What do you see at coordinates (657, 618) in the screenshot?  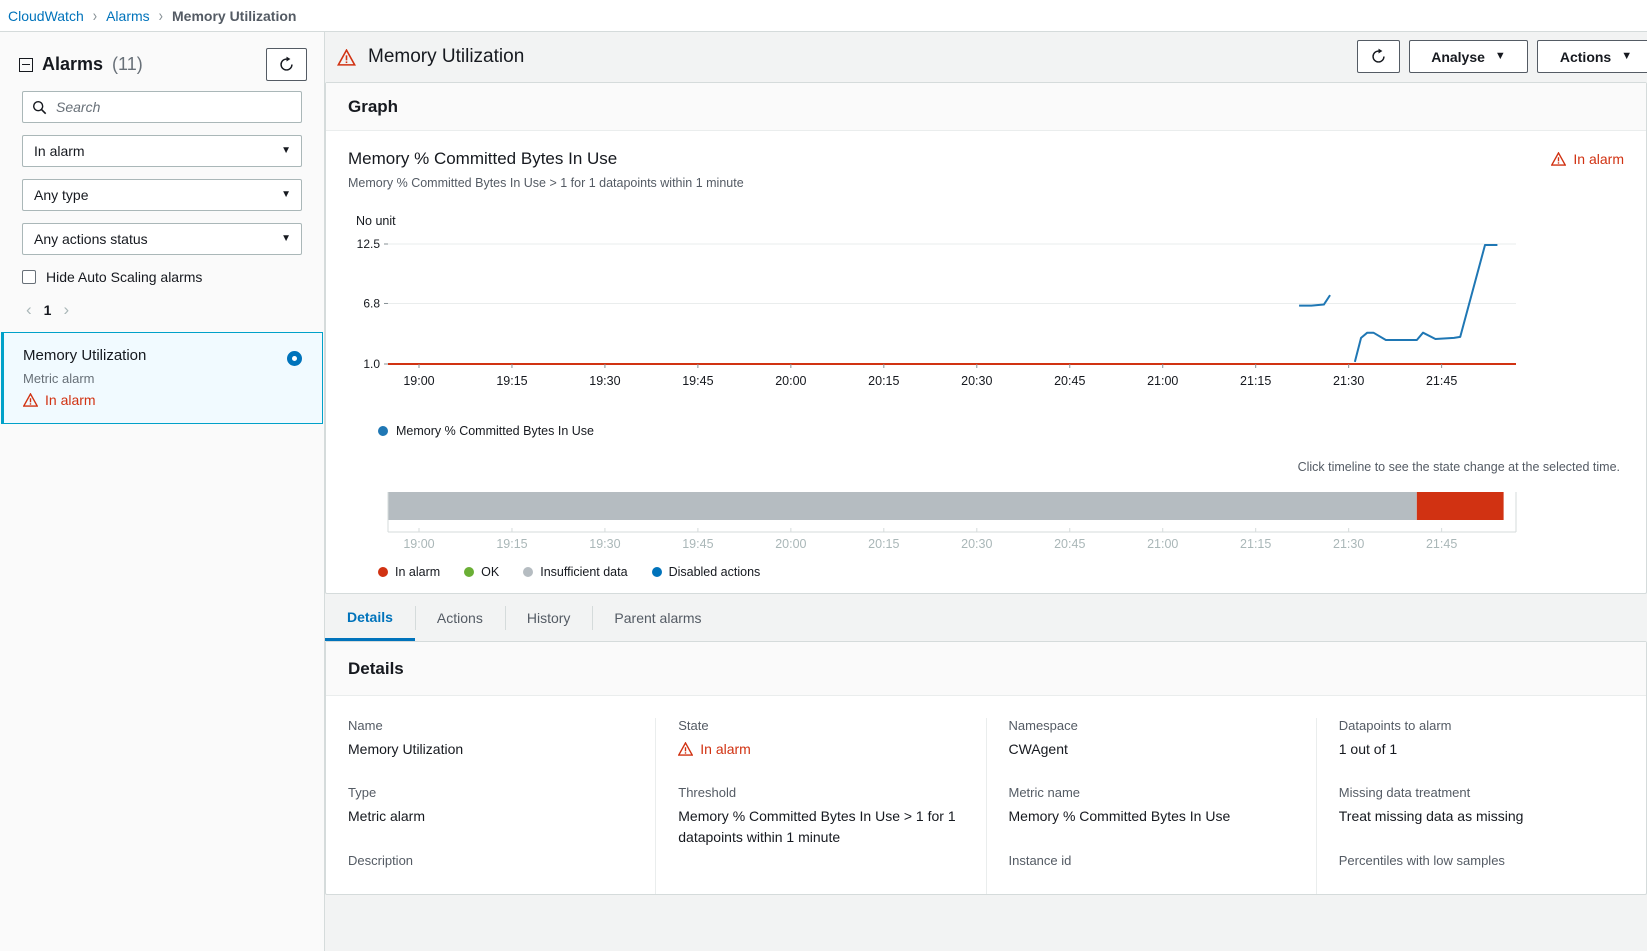 I see `tab-parent-alarms: Parent alarms` at bounding box center [657, 618].